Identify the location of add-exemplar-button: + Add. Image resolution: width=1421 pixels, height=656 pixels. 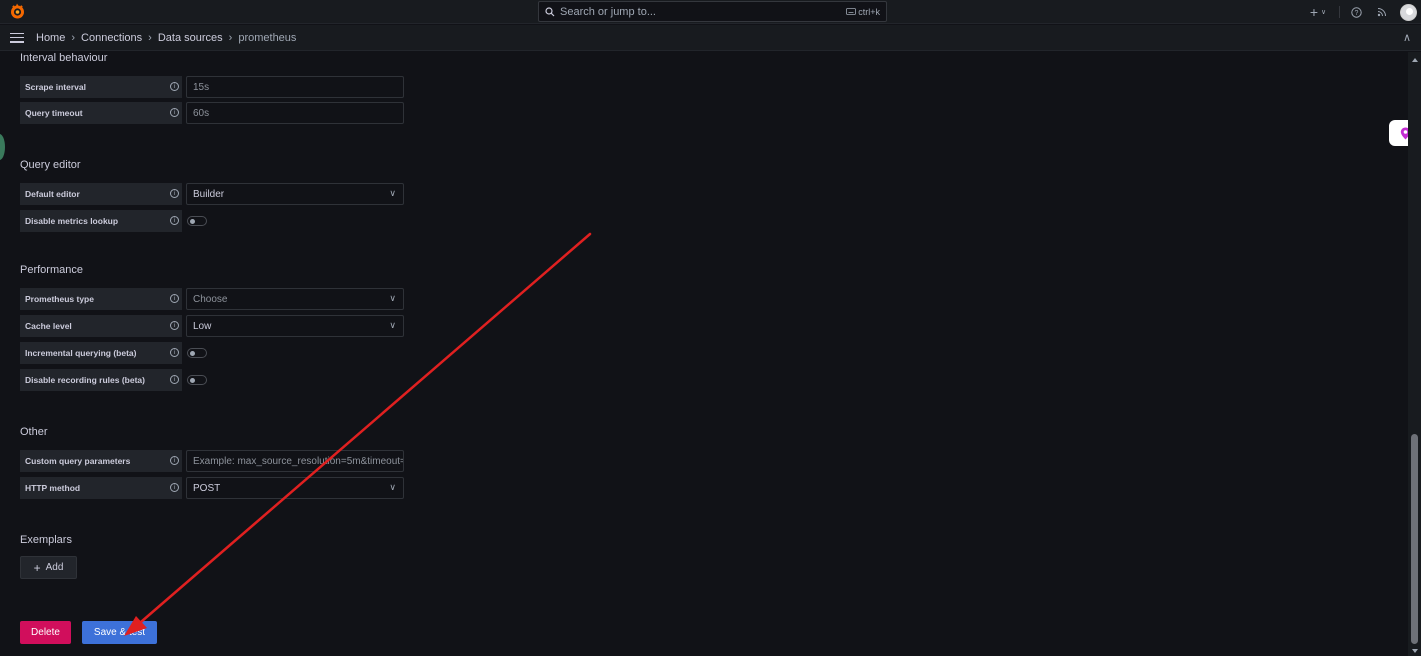
(48, 567).